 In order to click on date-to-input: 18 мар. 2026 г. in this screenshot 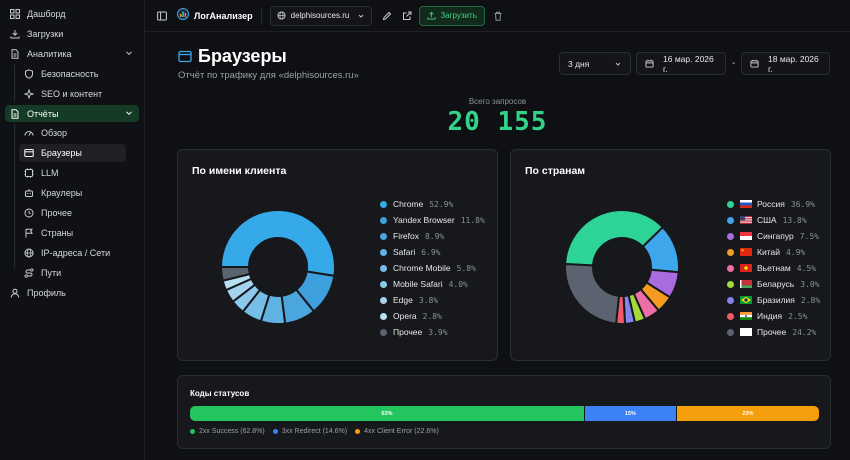, I will do `click(785, 63)`.